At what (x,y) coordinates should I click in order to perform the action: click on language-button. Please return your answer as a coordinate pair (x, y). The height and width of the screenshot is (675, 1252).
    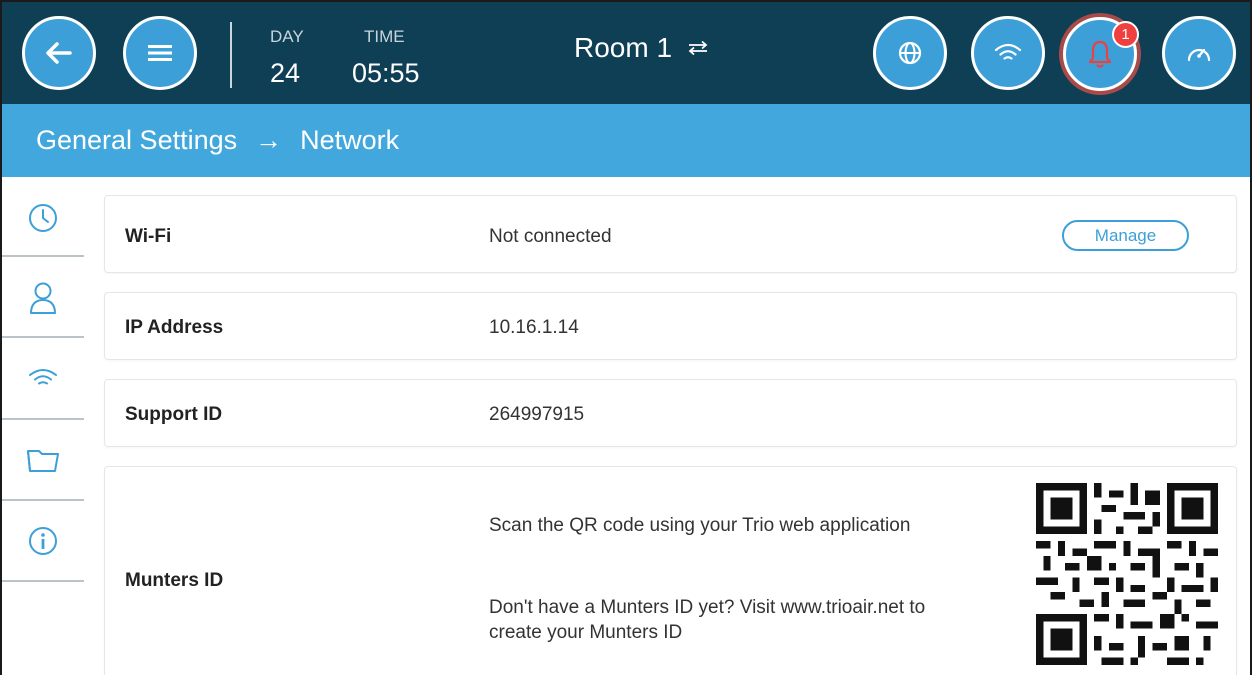
    Looking at the image, I should click on (910, 53).